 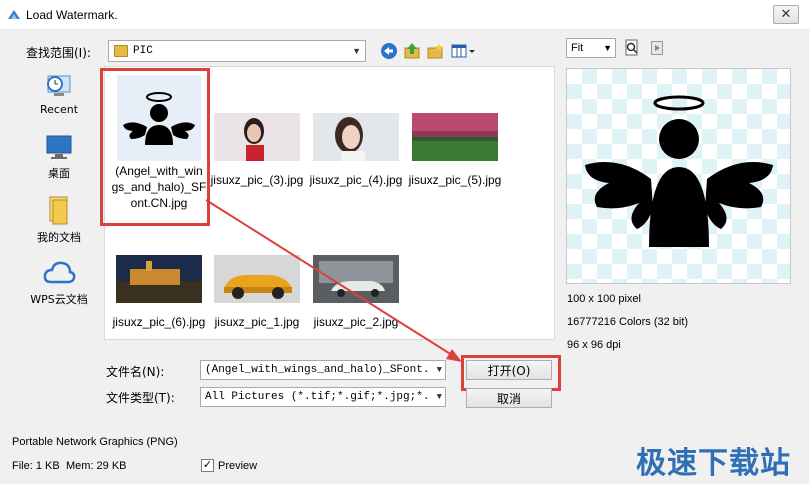 What do you see at coordinates (317, 397) in the screenshot?
I see `filetype-value: All Pictures (*.tif;*.gif;*.jpg;*.pcx` at bounding box center [317, 397].